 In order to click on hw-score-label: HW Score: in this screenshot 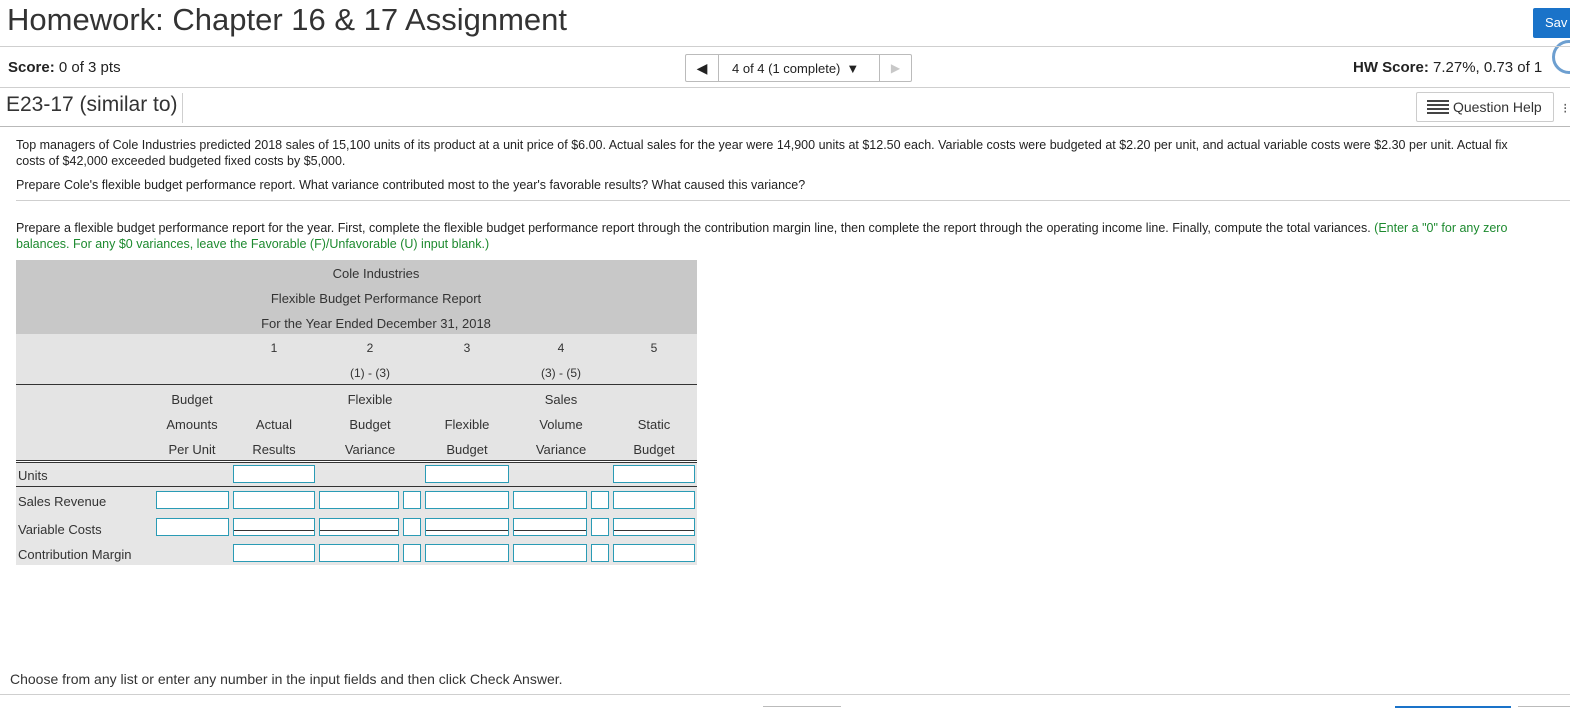, I will do `click(1391, 67)`.